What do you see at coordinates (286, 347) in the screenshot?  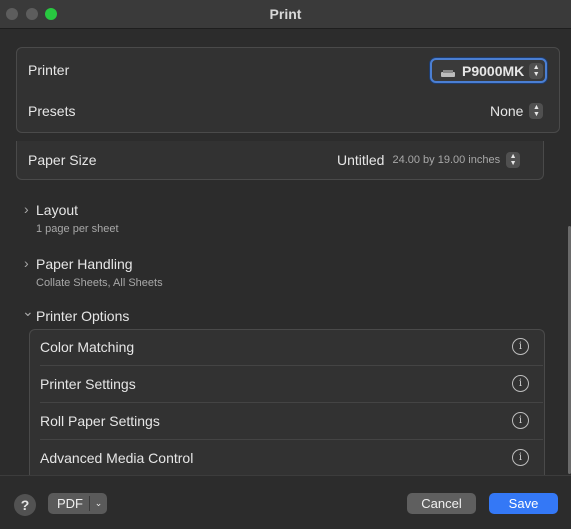 I see `list-item: Color Matching i` at bounding box center [286, 347].